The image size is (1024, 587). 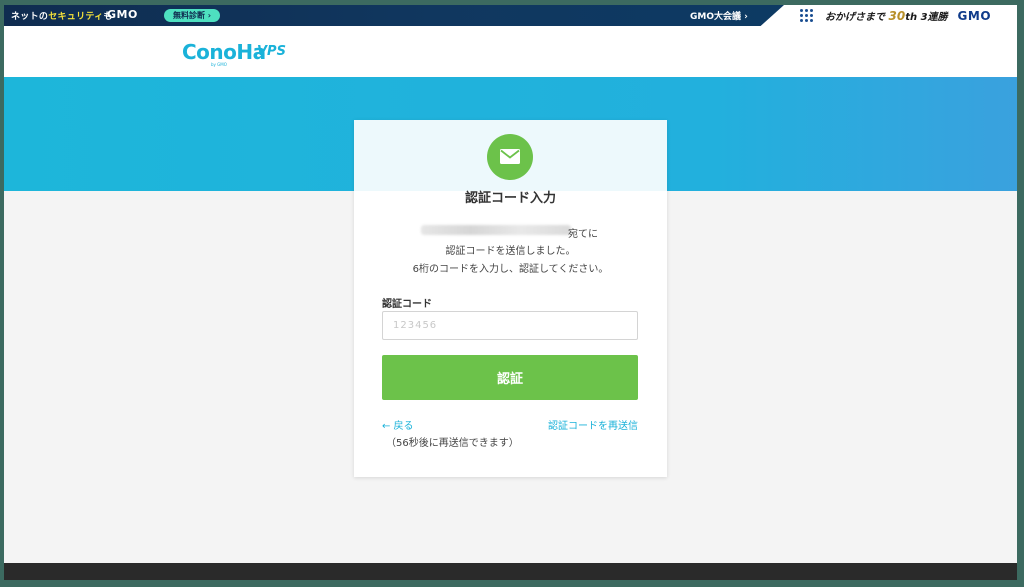 What do you see at coordinates (219, 64) in the screenshot?
I see `conoha-logo-sub: by GMO` at bounding box center [219, 64].